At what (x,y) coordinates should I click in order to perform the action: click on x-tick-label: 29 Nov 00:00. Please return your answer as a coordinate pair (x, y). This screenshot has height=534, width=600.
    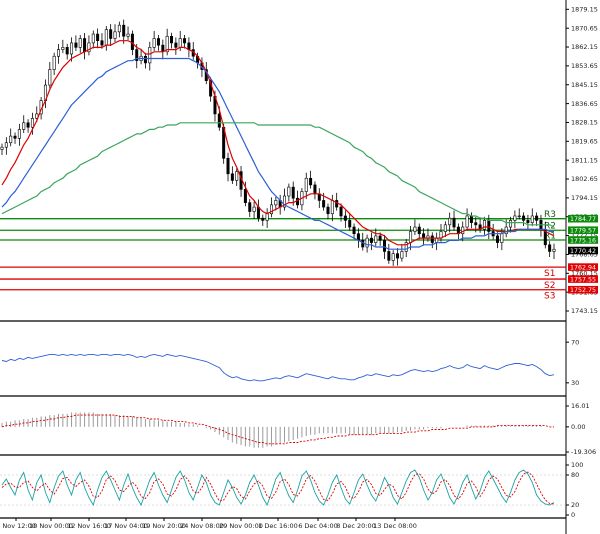
    Looking at the image, I should click on (241, 526).